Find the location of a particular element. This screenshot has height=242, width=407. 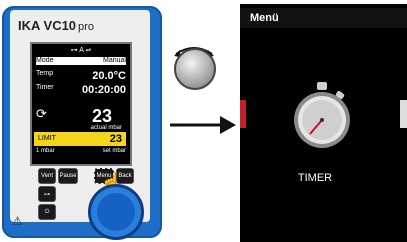

limit-bar: LIMIT 23 is located at coordinates (80, 139).